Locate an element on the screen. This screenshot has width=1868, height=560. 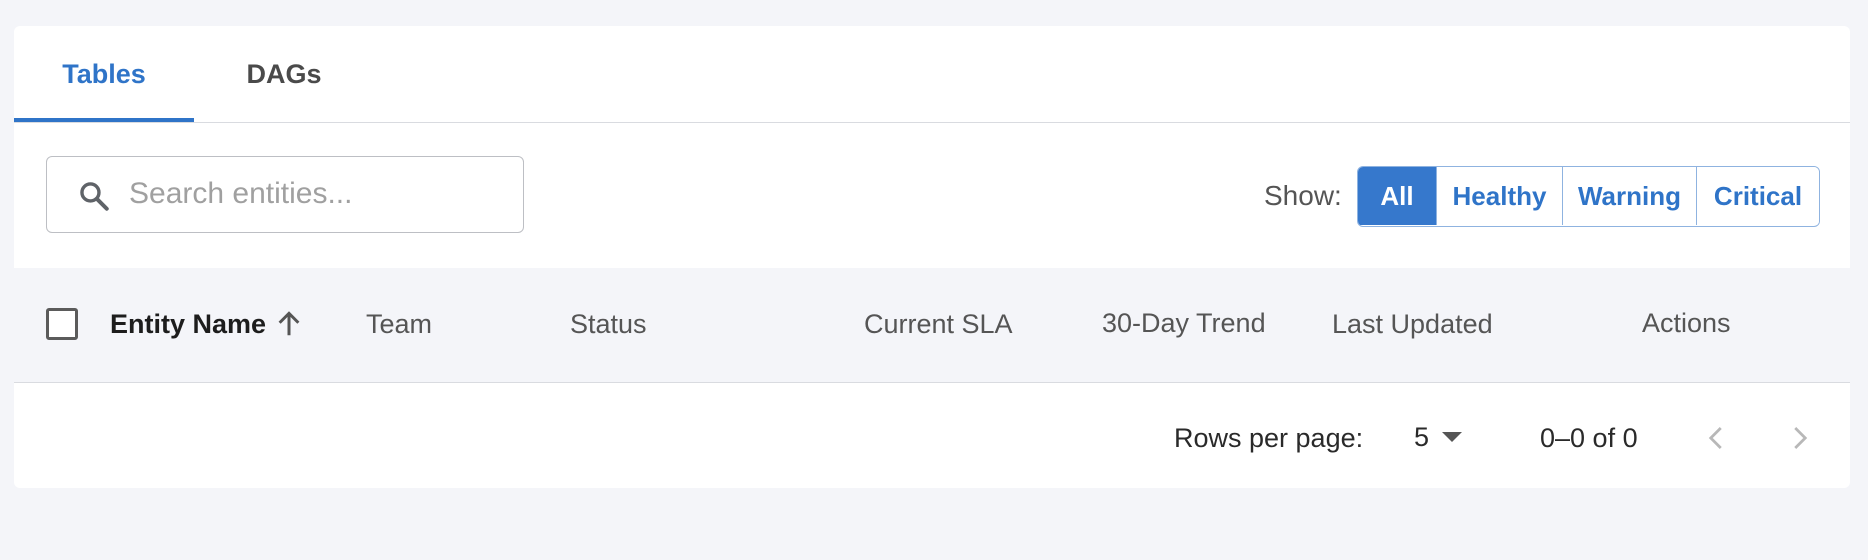
status-filter-group: All Healthy Warning Critical is located at coordinates (1588, 196).